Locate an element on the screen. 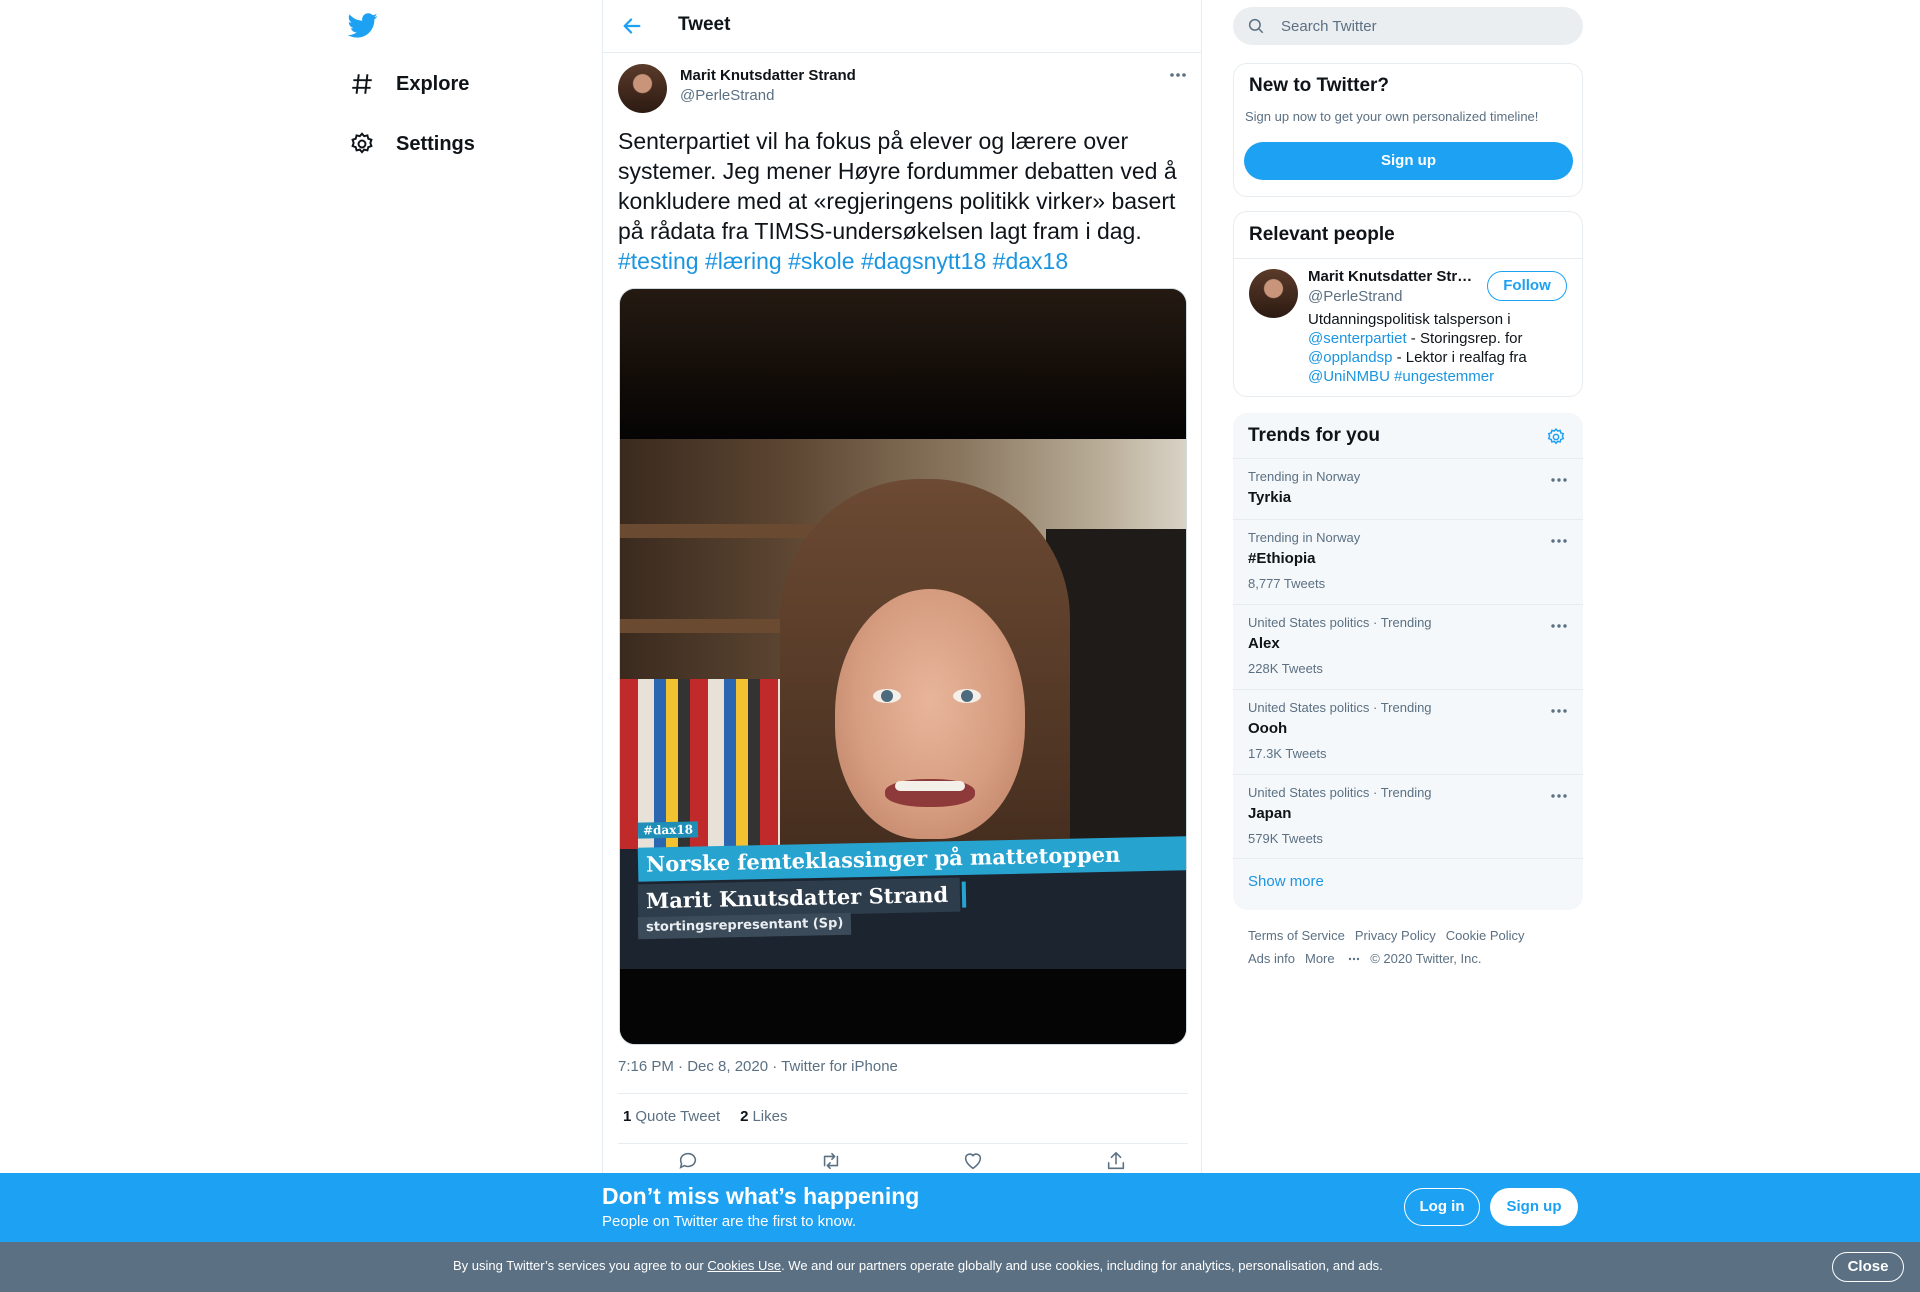  trend-item: Trending in Norway Tyrkia is located at coordinates (1408, 488).